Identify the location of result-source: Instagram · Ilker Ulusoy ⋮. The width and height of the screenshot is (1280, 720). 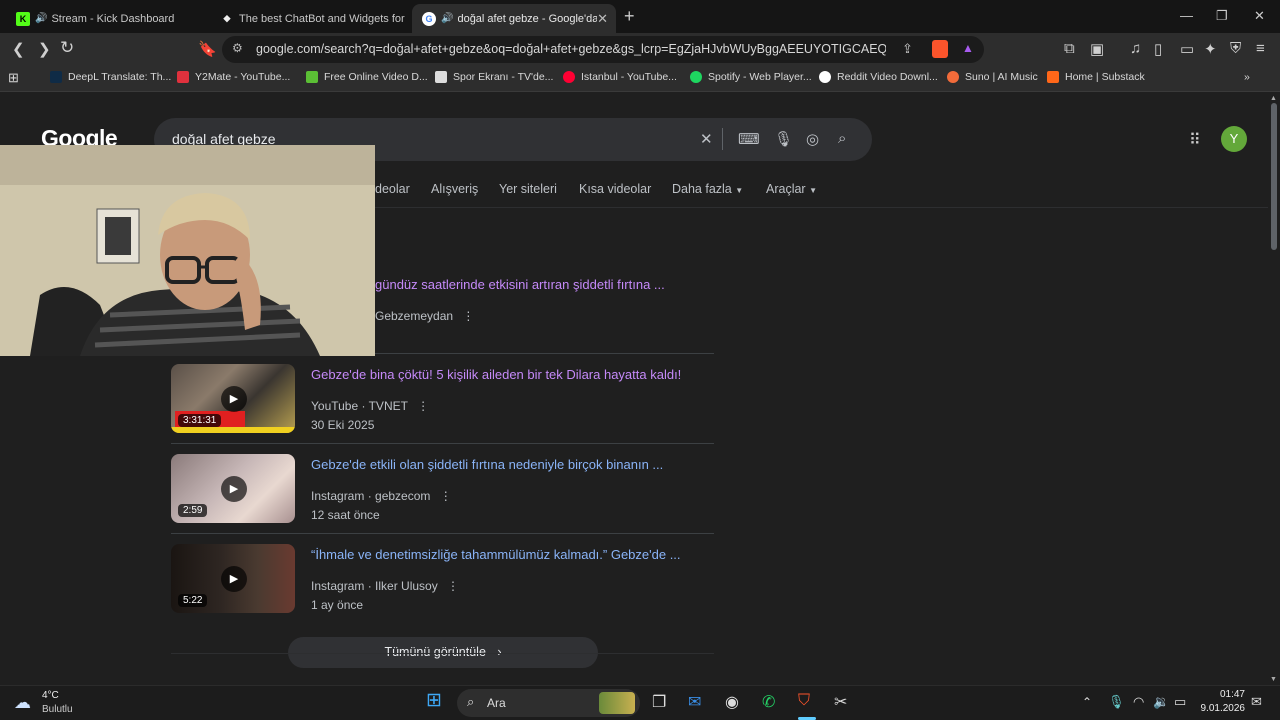
(385, 586).